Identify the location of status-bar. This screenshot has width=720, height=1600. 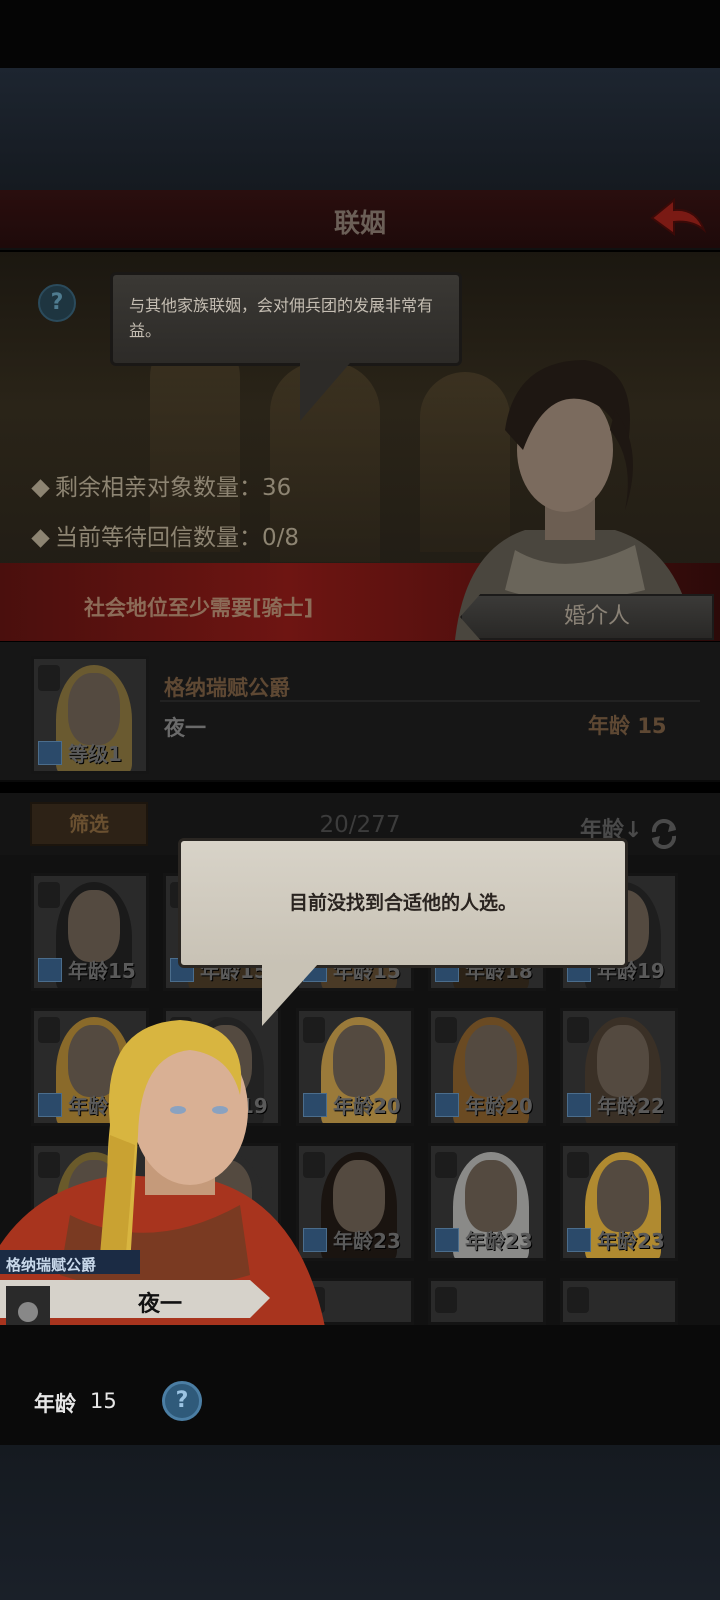
(360, 34).